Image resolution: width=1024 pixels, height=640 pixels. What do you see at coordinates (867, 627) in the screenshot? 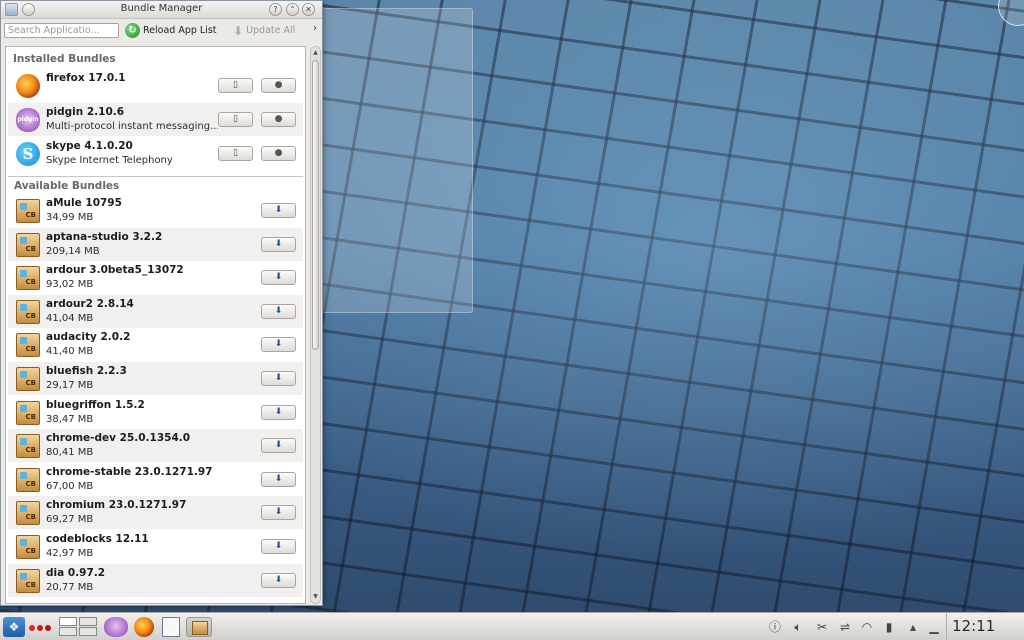
I see `wifi-icon: ◠` at bounding box center [867, 627].